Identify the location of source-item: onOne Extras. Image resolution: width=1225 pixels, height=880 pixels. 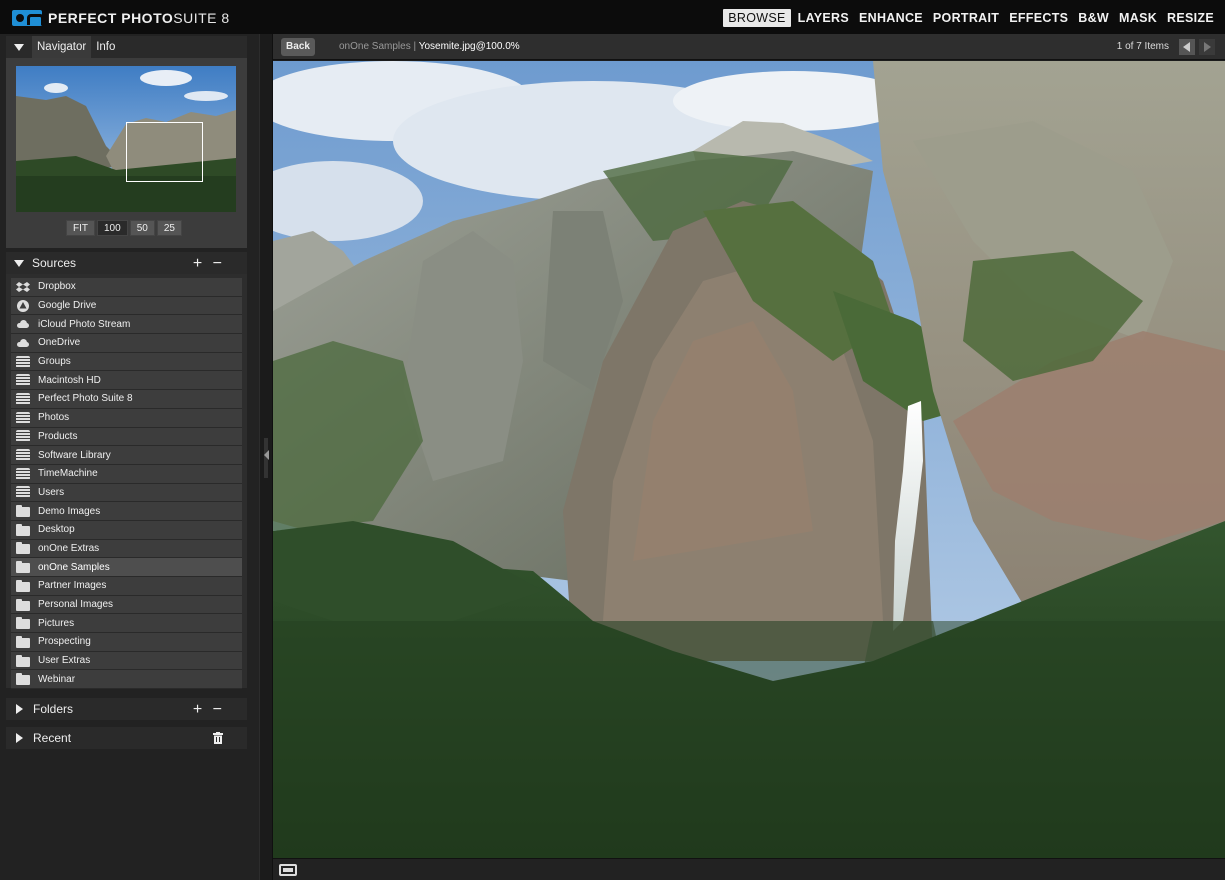
(126, 549).